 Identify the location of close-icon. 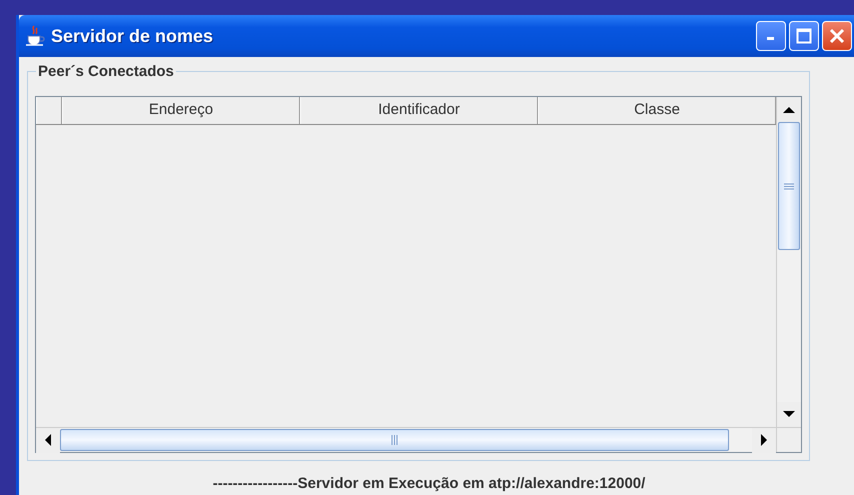
(837, 36).